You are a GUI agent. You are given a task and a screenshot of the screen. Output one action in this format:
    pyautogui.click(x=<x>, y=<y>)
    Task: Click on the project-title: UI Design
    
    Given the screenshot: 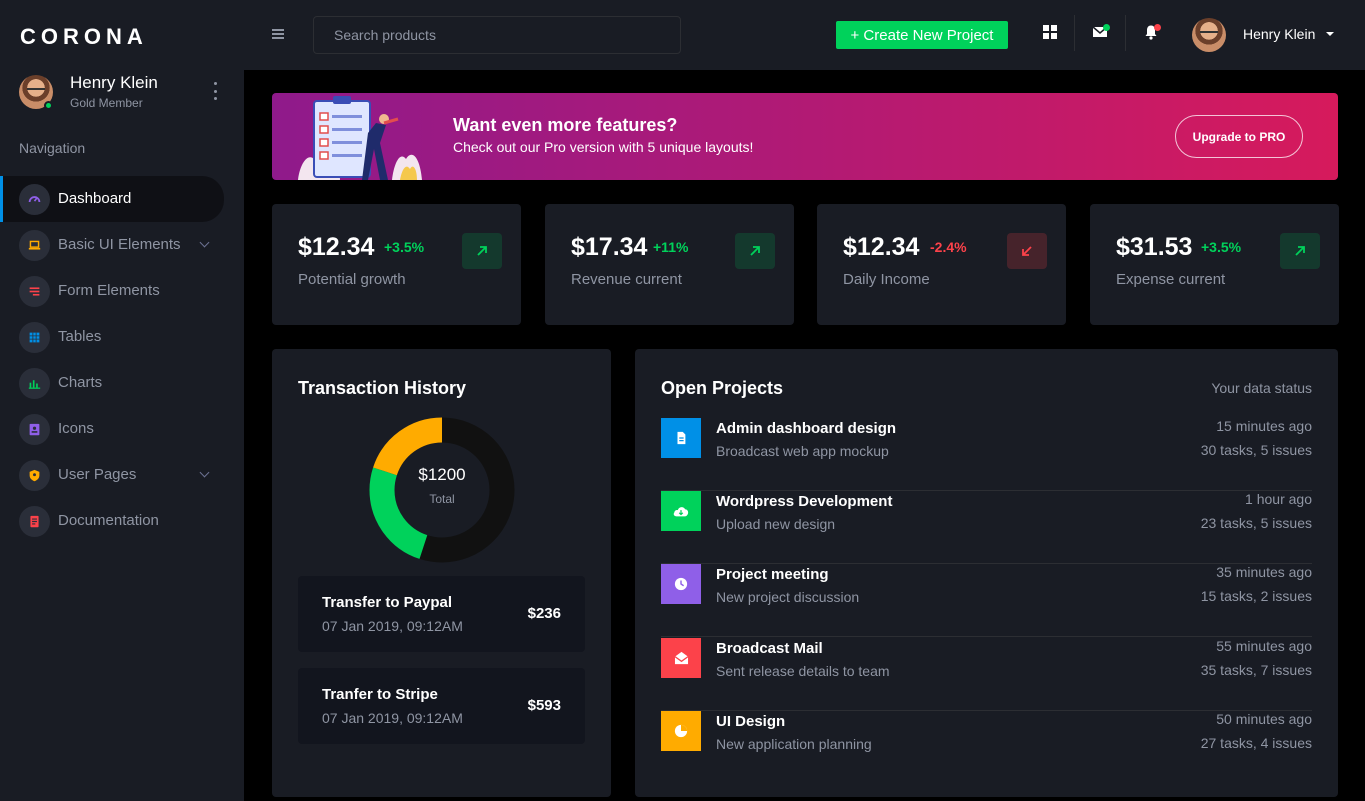 What is the action you would take?
    pyautogui.click(x=751, y=721)
    